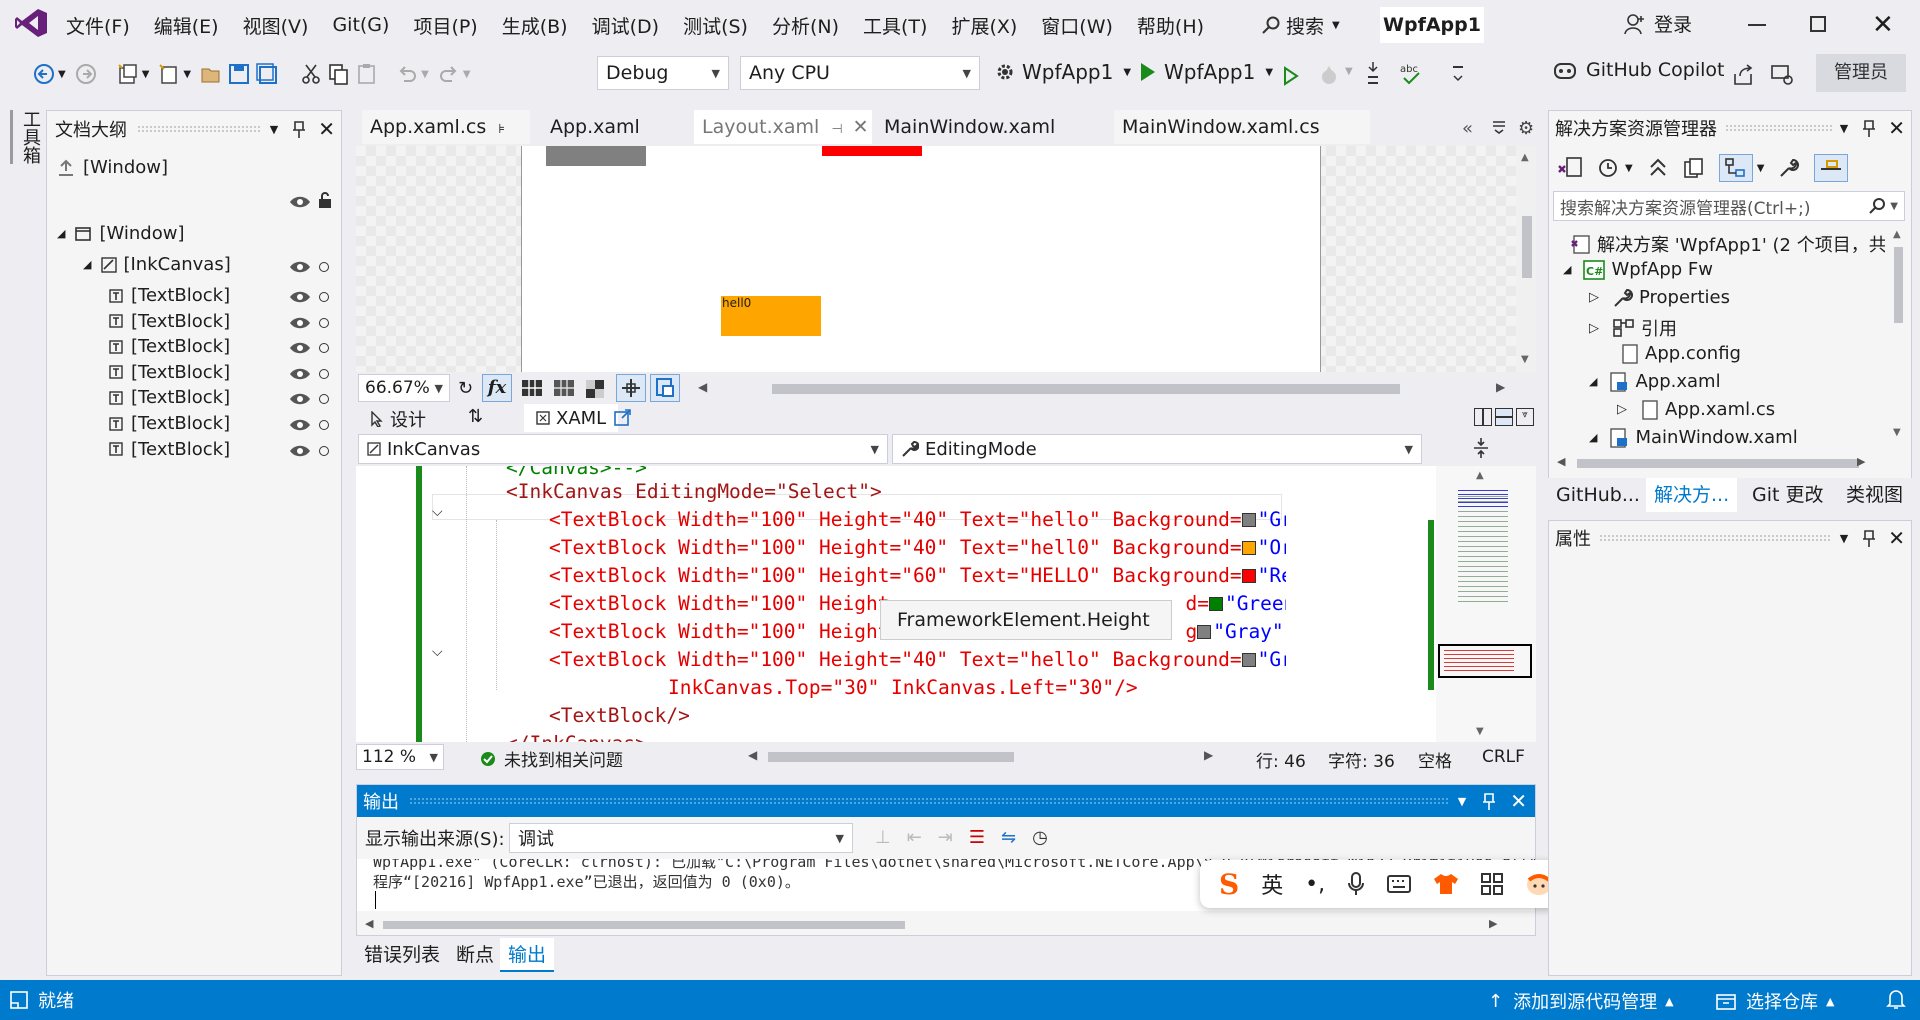  Describe the element at coordinates (1694, 168) in the screenshot. I see `show-all-files-icon` at that location.